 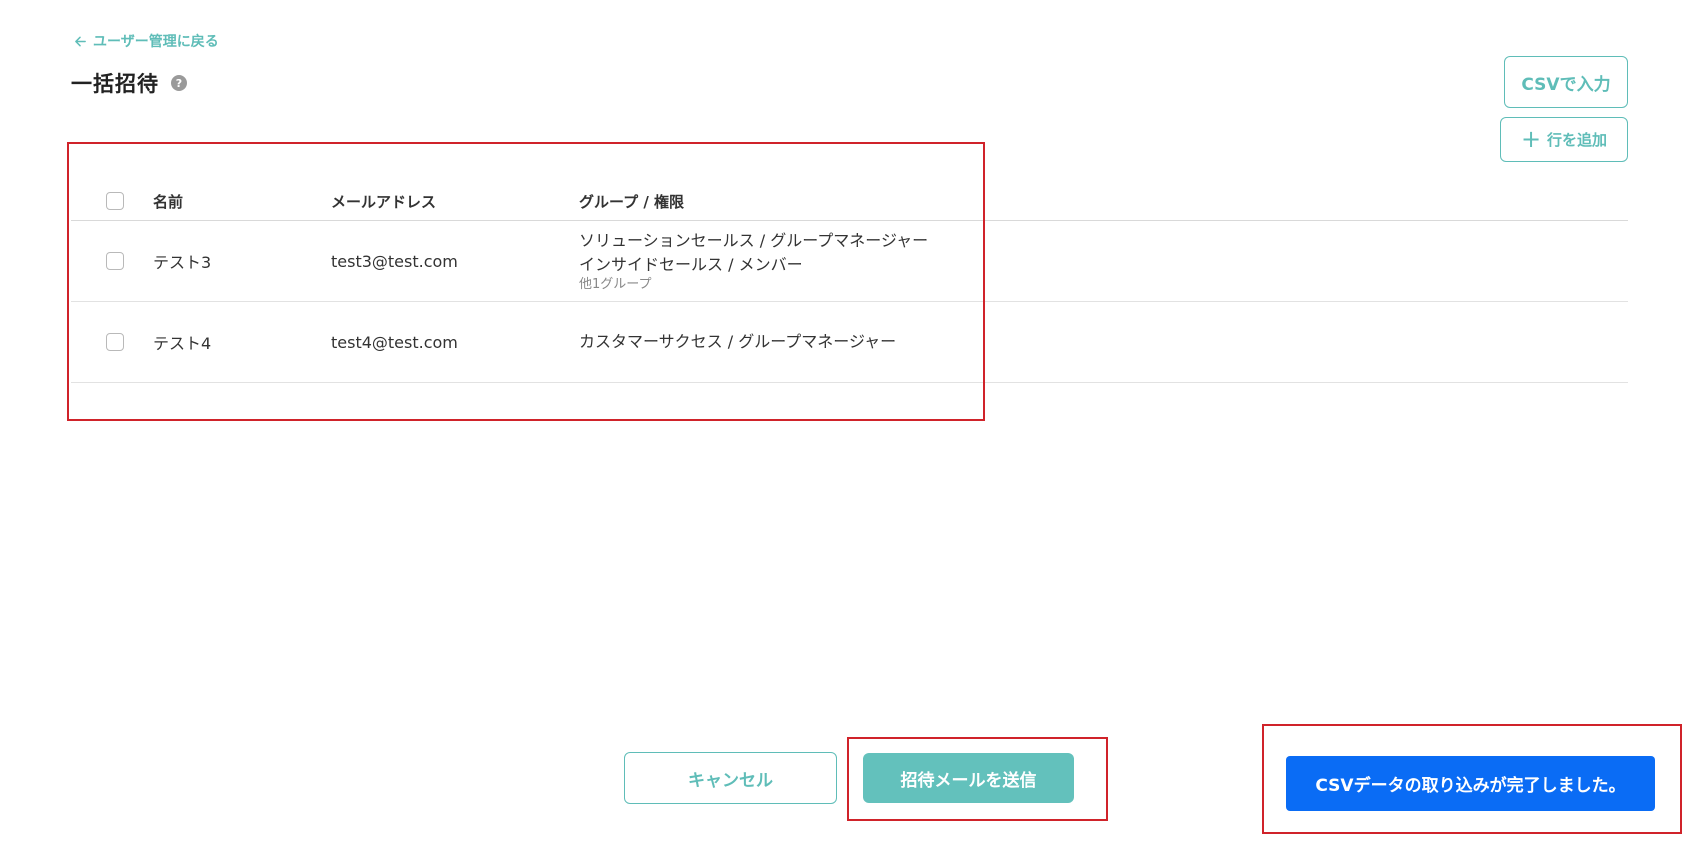 I want to click on csv-input-button: CSVで入力, so click(x=1566, y=82).